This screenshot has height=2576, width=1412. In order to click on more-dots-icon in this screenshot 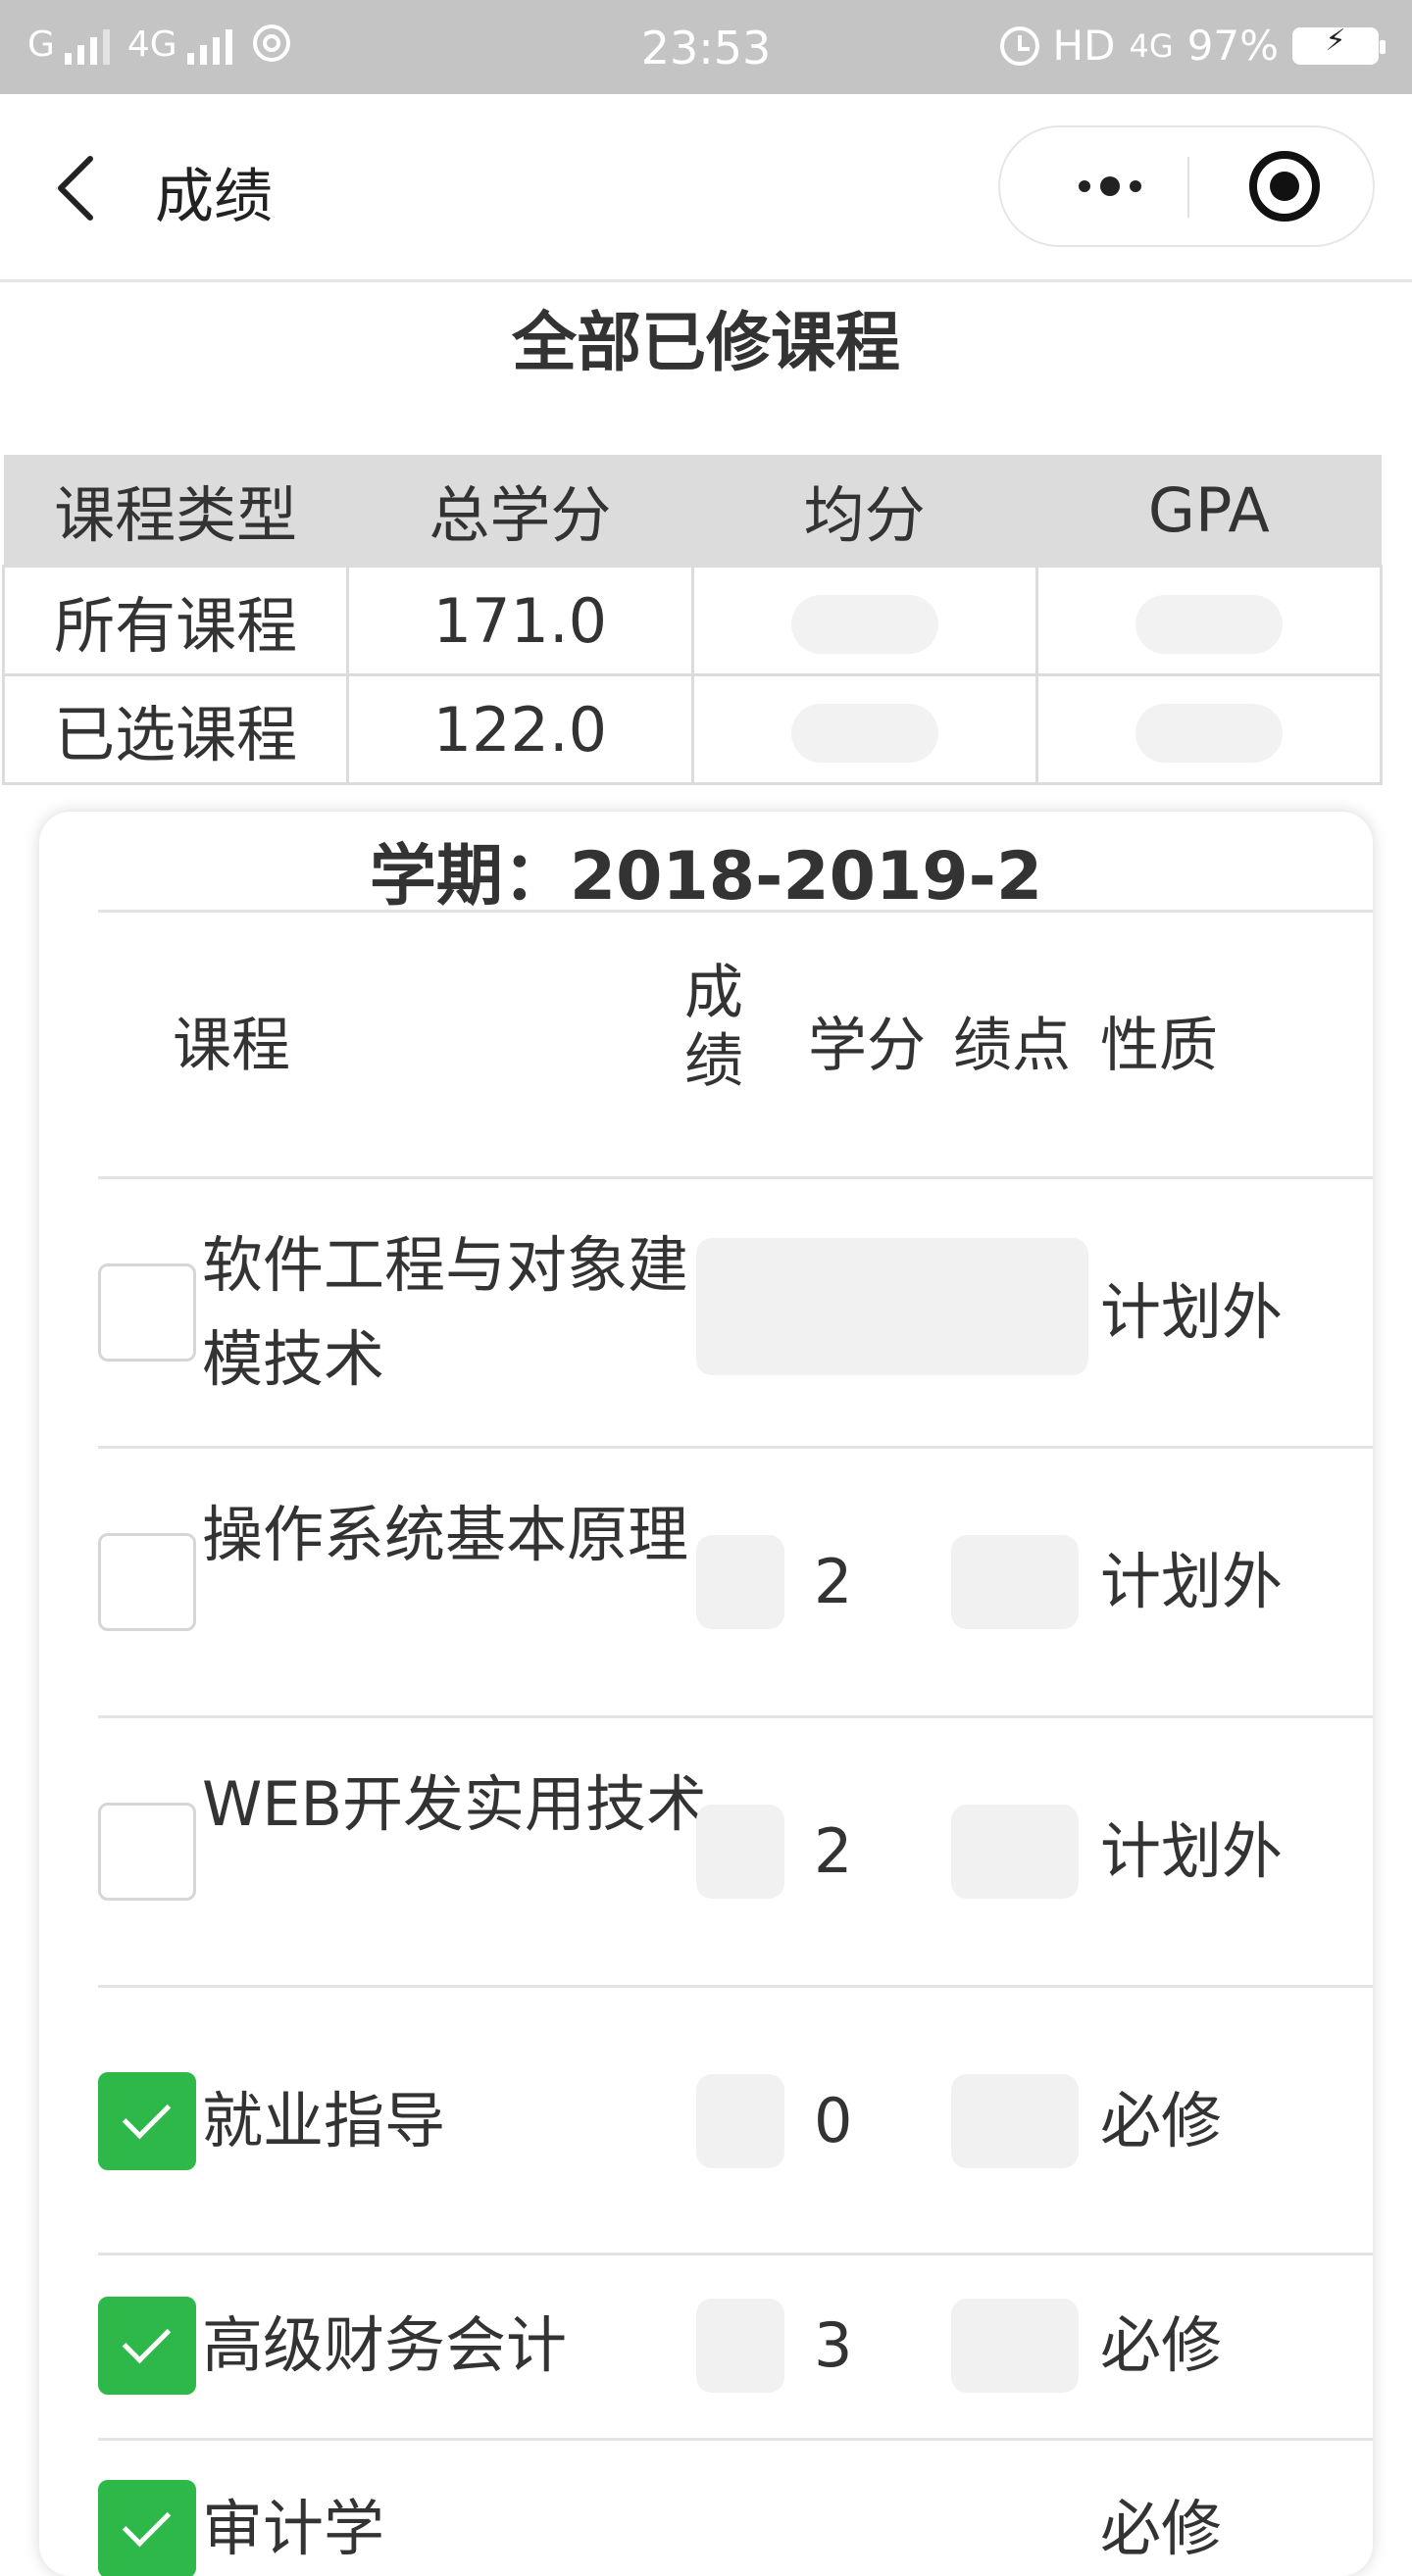, I will do `click(1110, 186)`.